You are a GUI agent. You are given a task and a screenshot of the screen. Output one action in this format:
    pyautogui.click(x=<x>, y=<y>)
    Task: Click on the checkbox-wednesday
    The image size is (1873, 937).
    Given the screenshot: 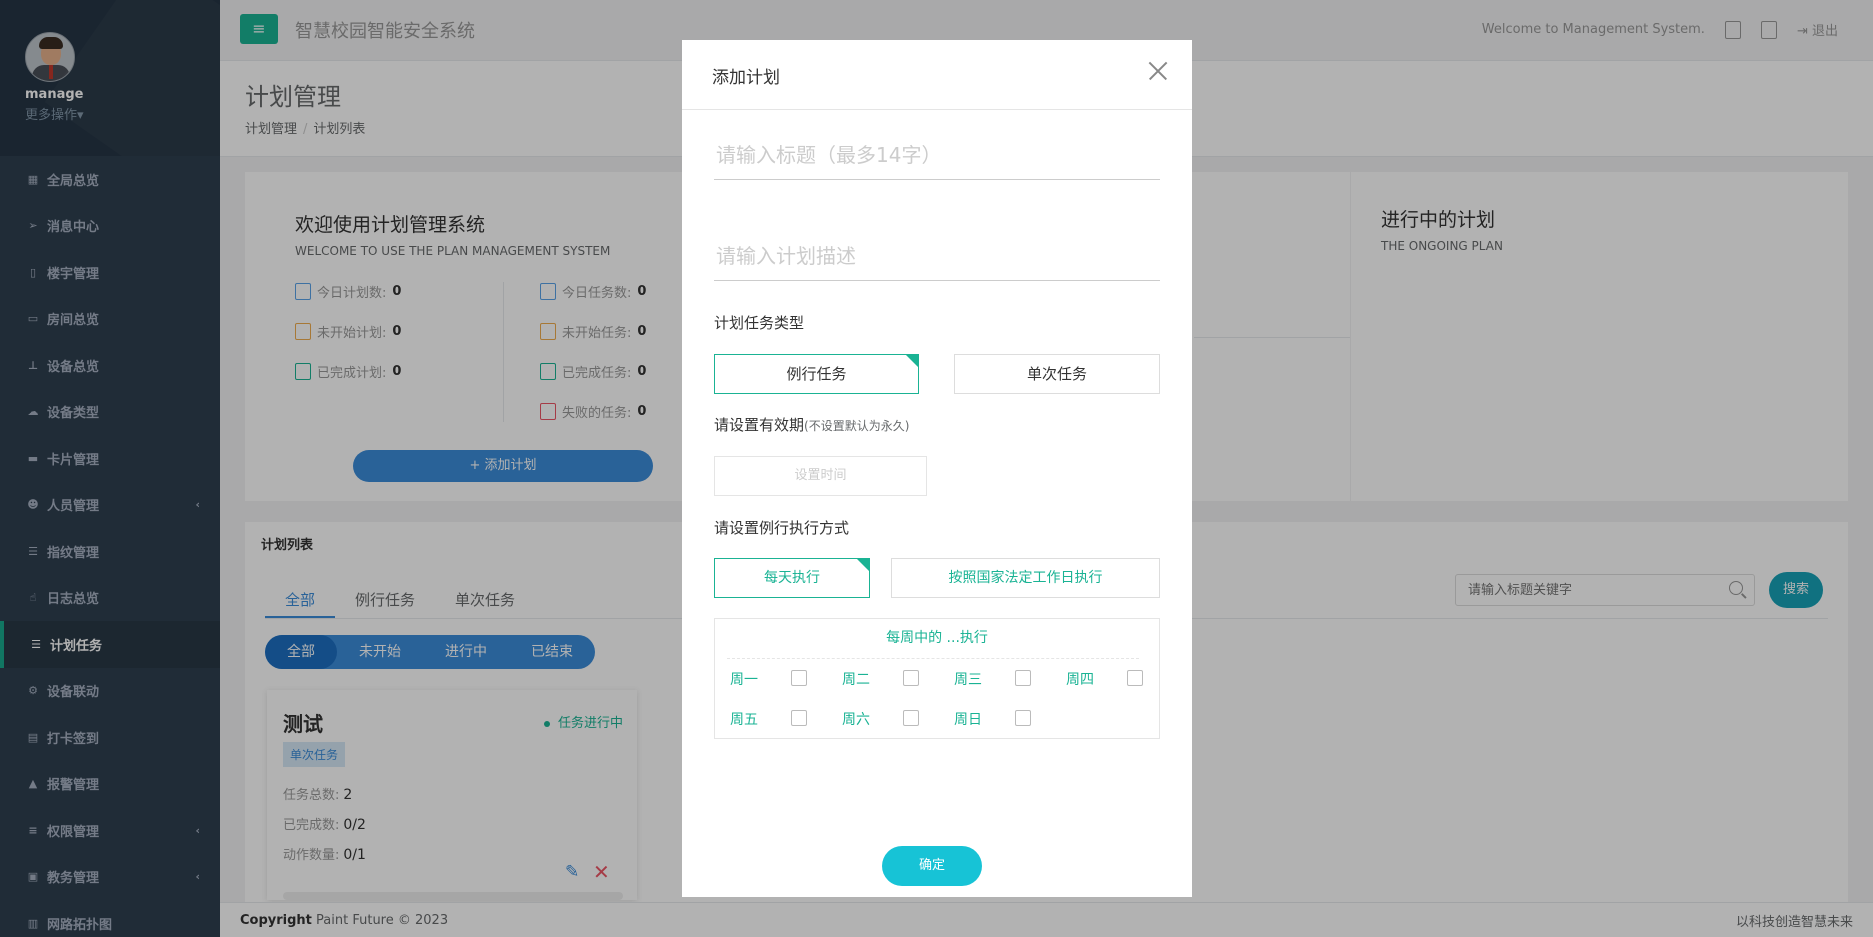 What is the action you would take?
    pyautogui.click(x=1023, y=678)
    